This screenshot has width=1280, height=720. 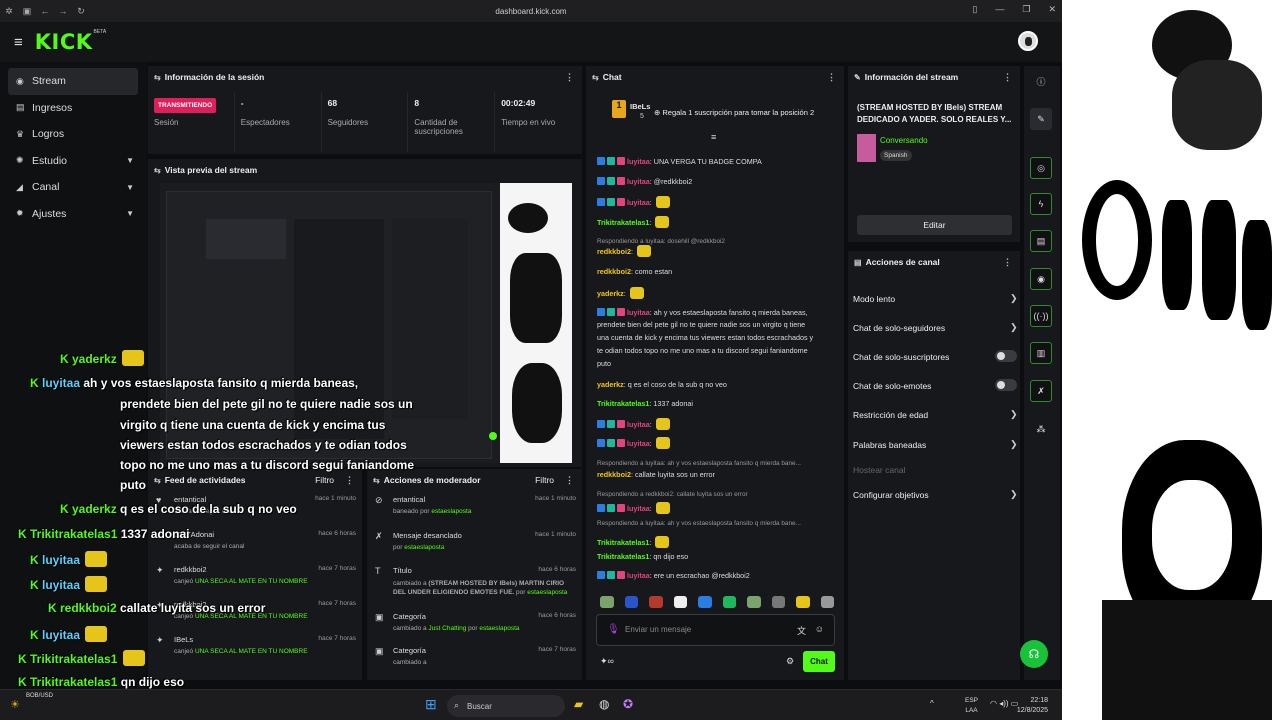 I want to click on chat-message: luyitaa: @redkkboi2, so click(x=644, y=181).